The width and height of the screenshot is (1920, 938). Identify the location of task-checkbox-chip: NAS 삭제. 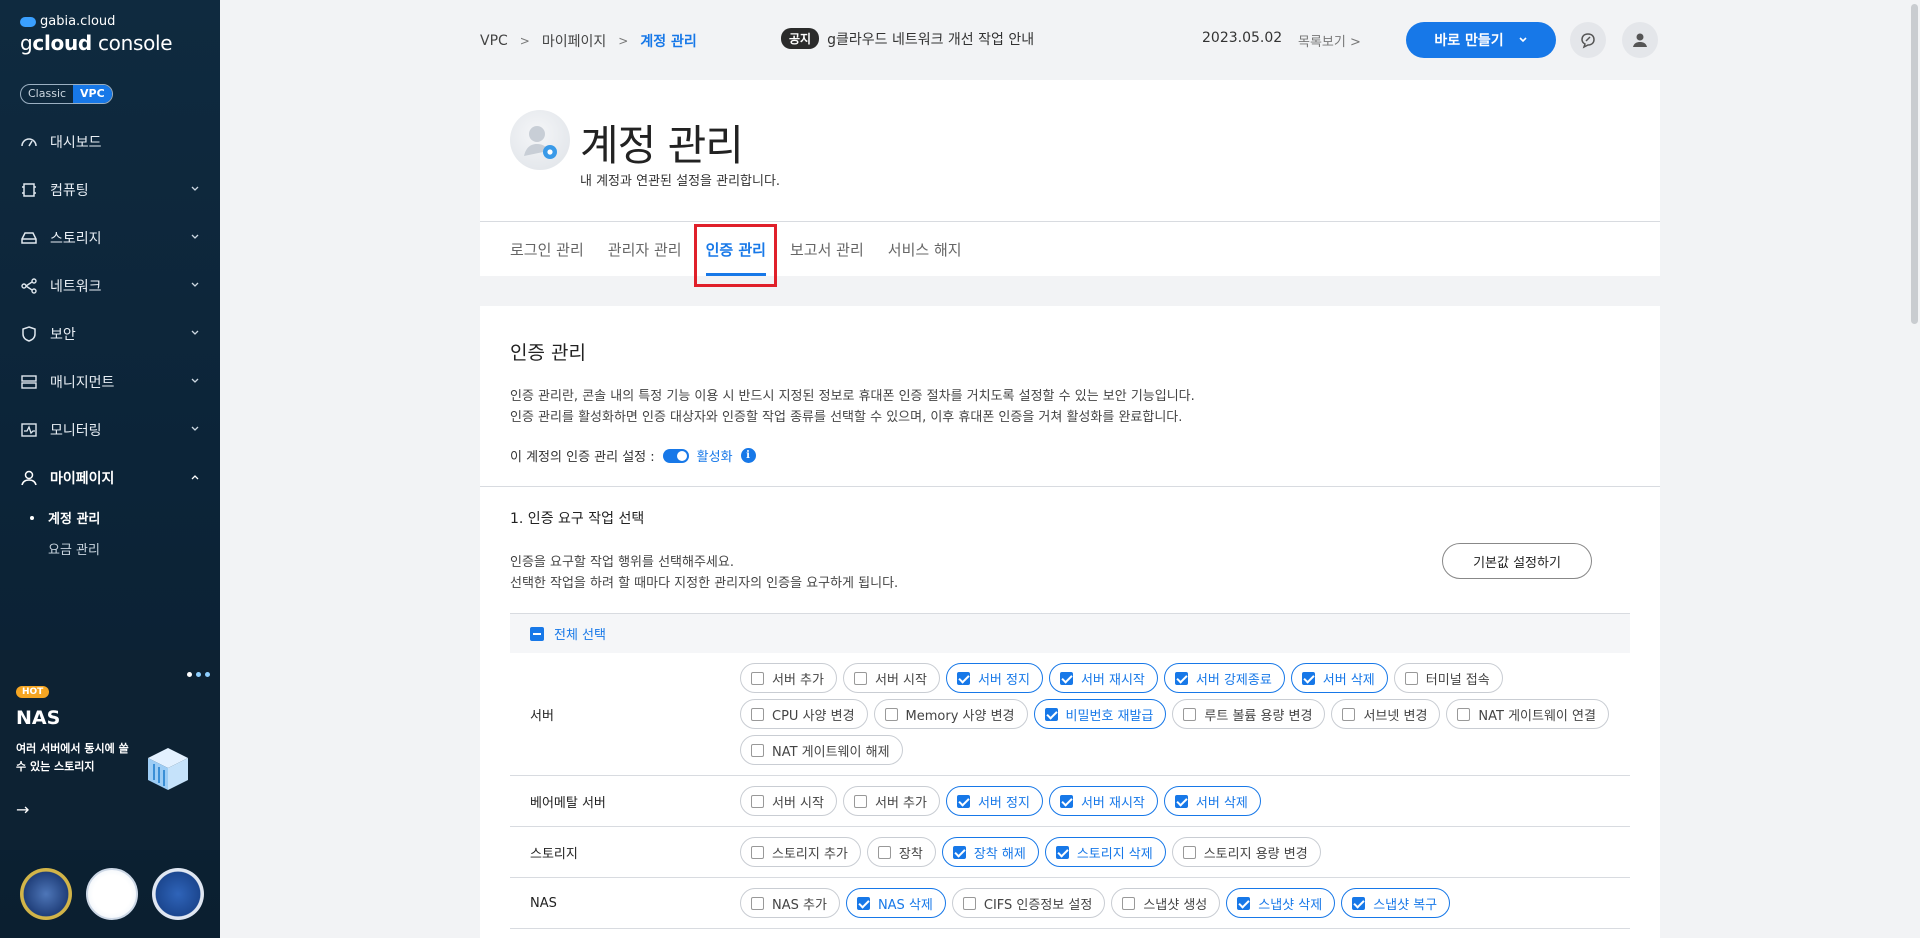
(895, 903).